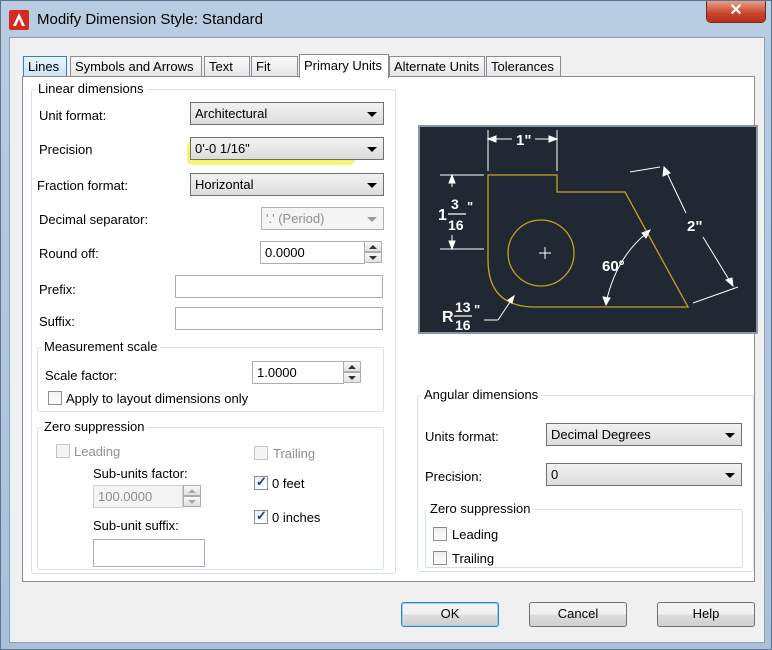 The image size is (772, 650). I want to click on fraction-format-select: Horizontal, so click(287, 184).